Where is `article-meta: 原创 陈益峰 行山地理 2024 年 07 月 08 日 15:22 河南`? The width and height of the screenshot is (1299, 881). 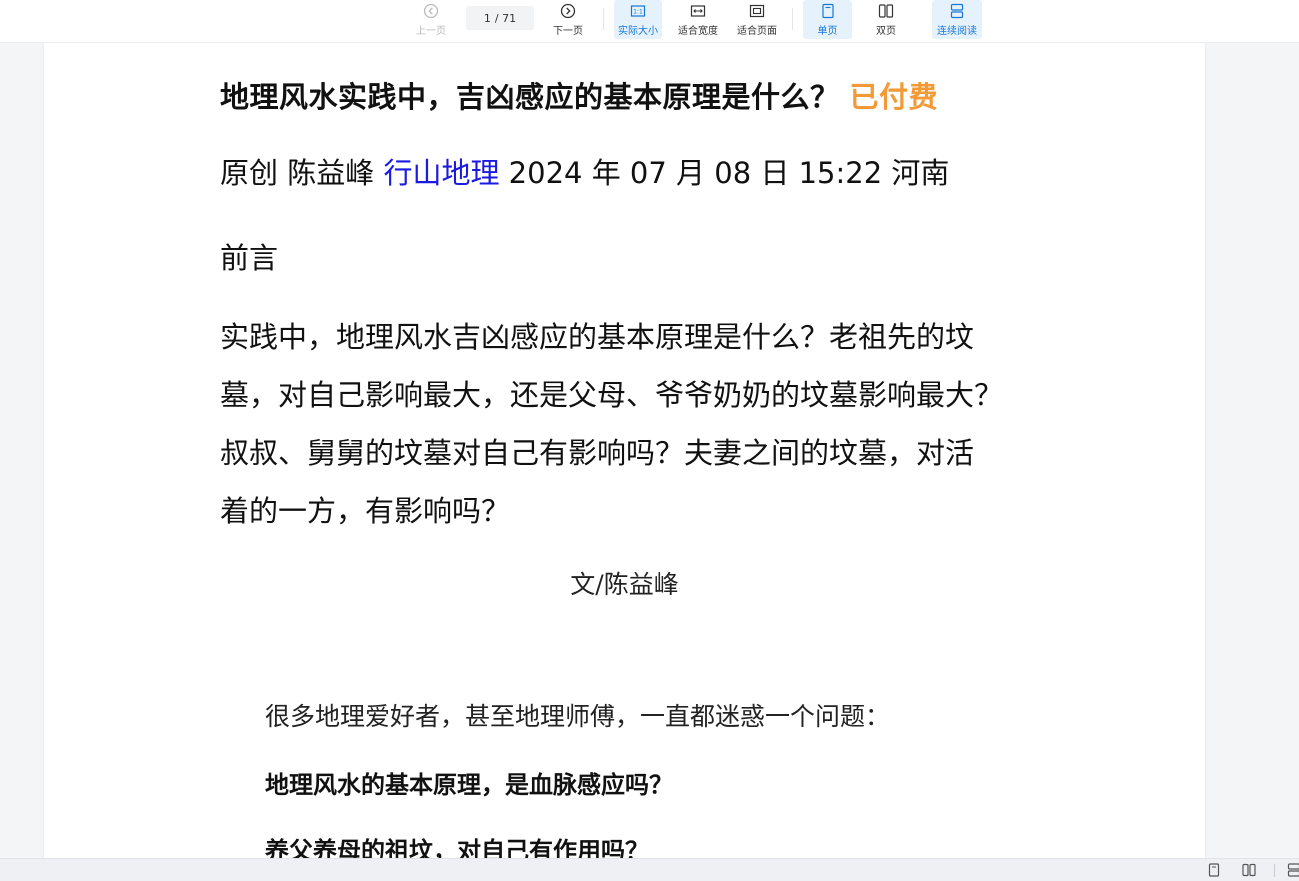
article-meta: 原创 陈益峰 行山地理 2024 年 07 月 08 日 15:22 河南 is located at coordinates (584, 171).